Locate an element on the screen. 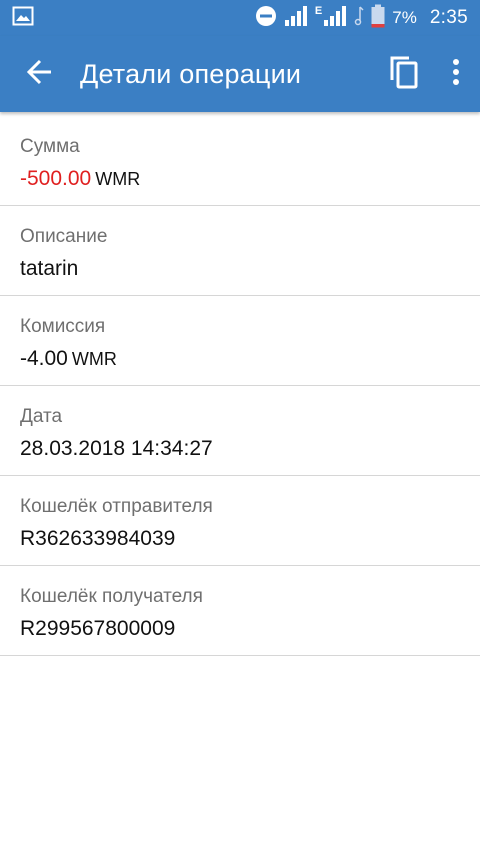 The width and height of the screenshot is (480, 854). battery-icon is located at coordinates (378, 18).